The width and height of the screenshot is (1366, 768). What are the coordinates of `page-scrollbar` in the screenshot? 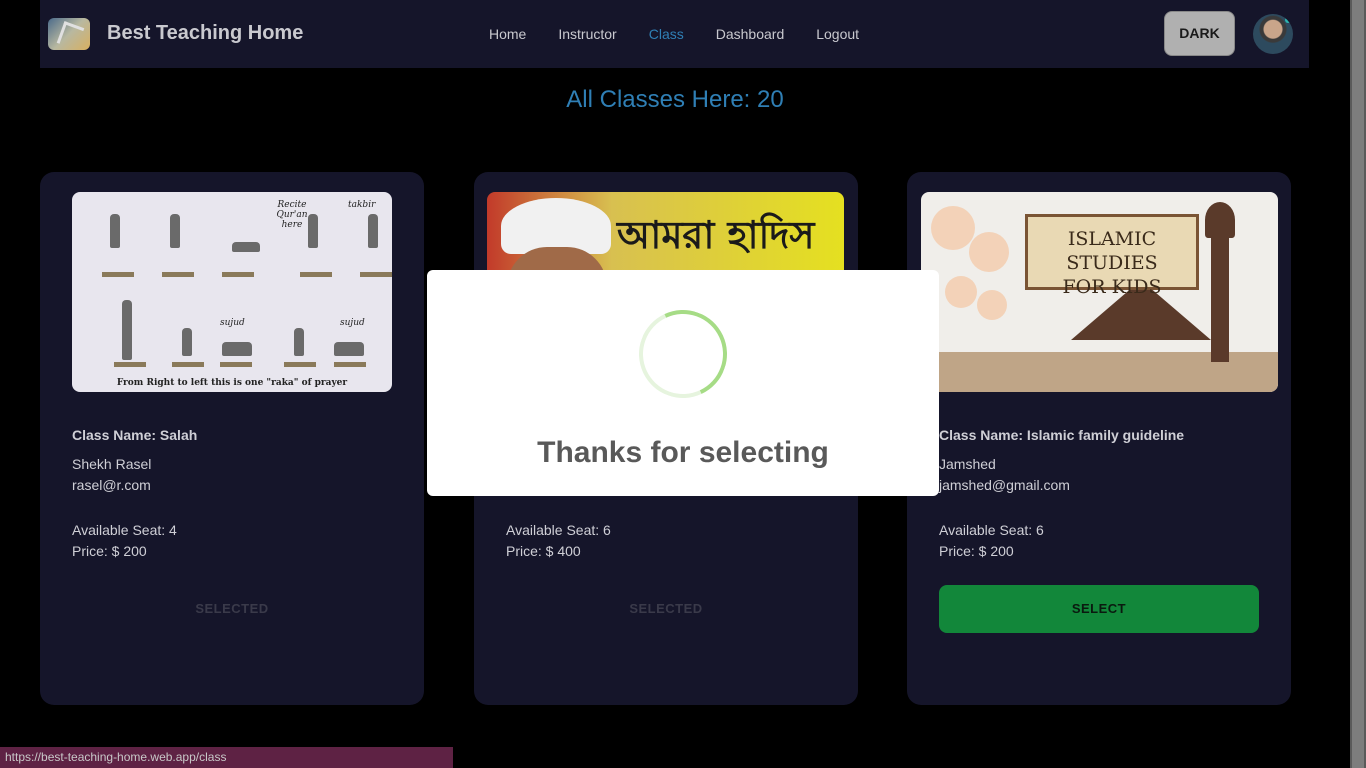 It's located at (1358, 384).